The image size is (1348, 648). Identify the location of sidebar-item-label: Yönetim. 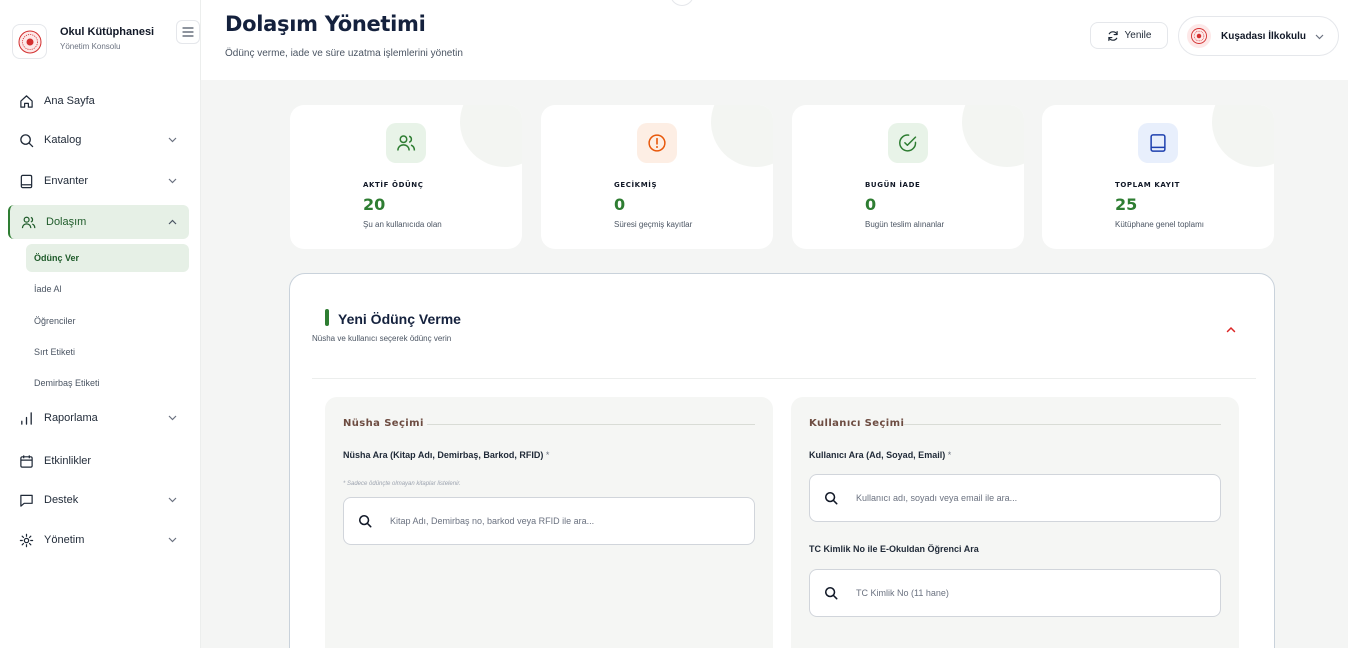
(64, 540).